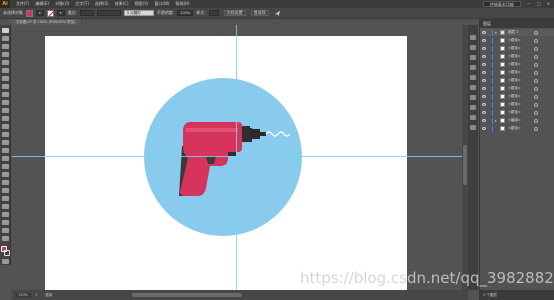 The image size is (554, 300). I want to click on zoom-field: 150%, so click(23, 295).